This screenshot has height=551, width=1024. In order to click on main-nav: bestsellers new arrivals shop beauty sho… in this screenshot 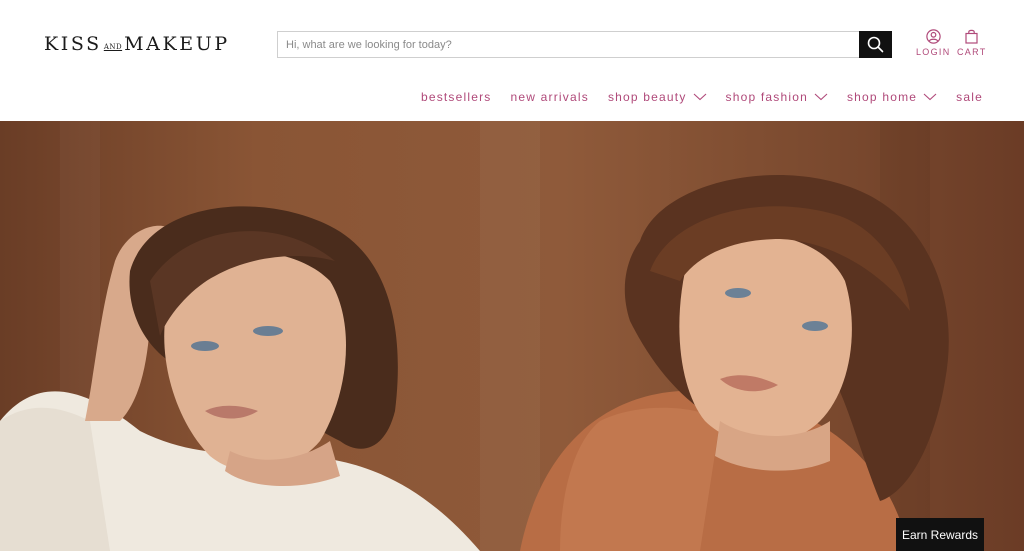, I will do `click(702, 97)`.